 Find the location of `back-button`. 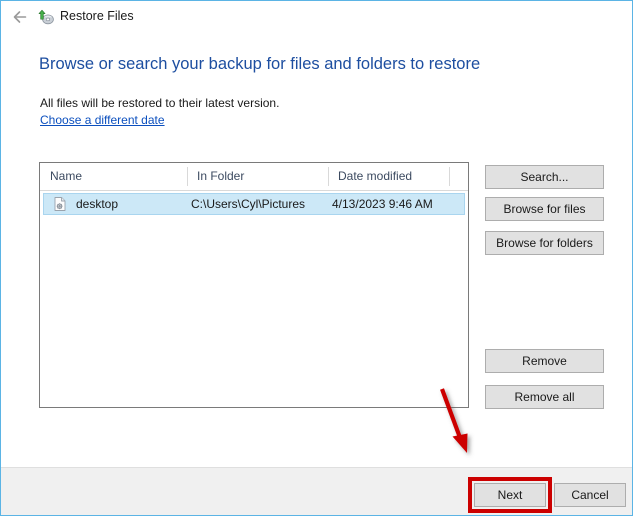

back-button is located at coordinates (20, 17).